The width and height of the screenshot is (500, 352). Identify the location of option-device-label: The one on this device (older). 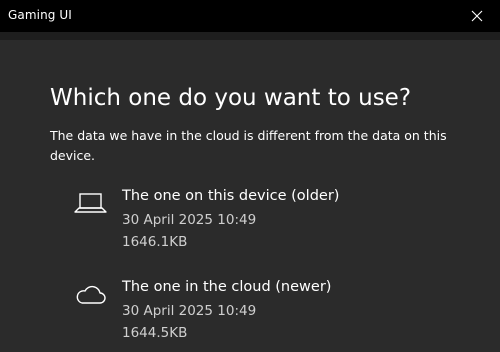
(231, 196).